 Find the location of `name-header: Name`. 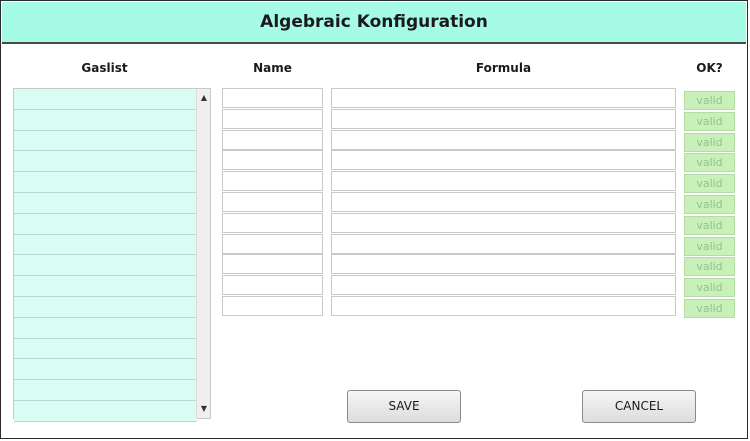

name-header: Name is located at coordinates (272, 68).